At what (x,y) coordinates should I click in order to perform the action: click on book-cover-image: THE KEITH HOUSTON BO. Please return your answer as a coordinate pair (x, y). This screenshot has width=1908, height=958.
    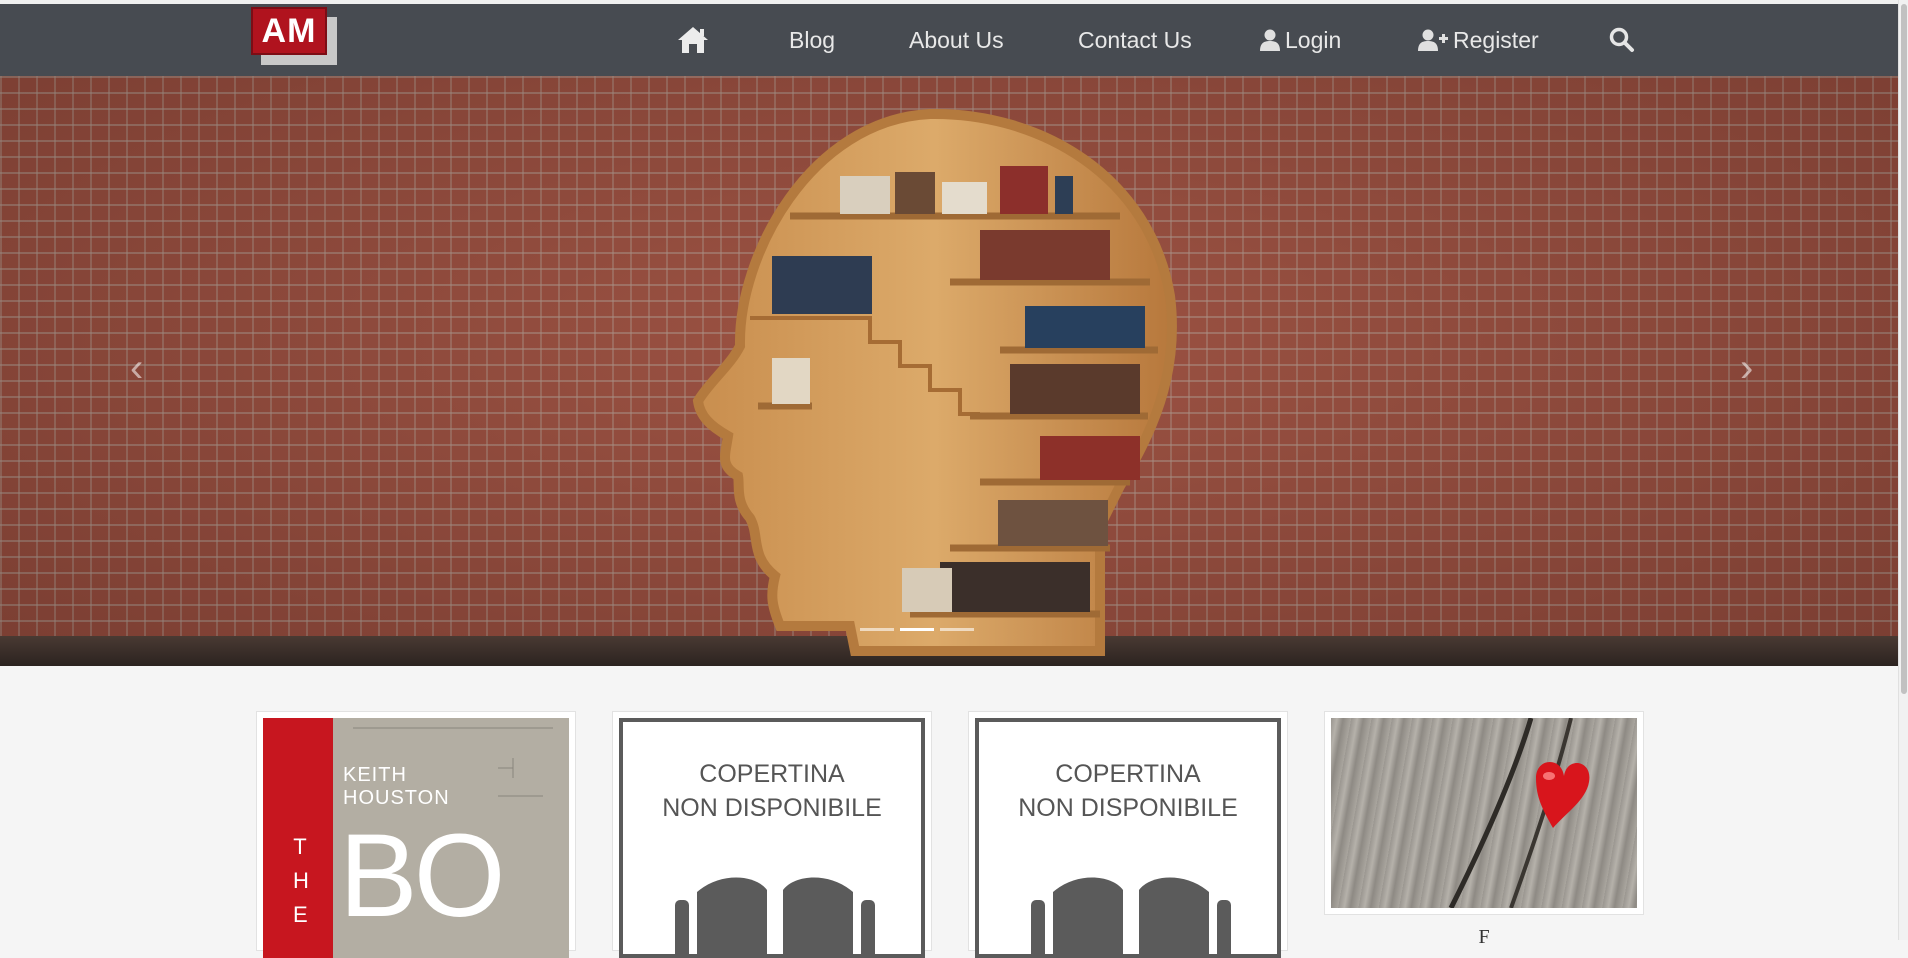
    Looking at the image, I should click on (416, 838).